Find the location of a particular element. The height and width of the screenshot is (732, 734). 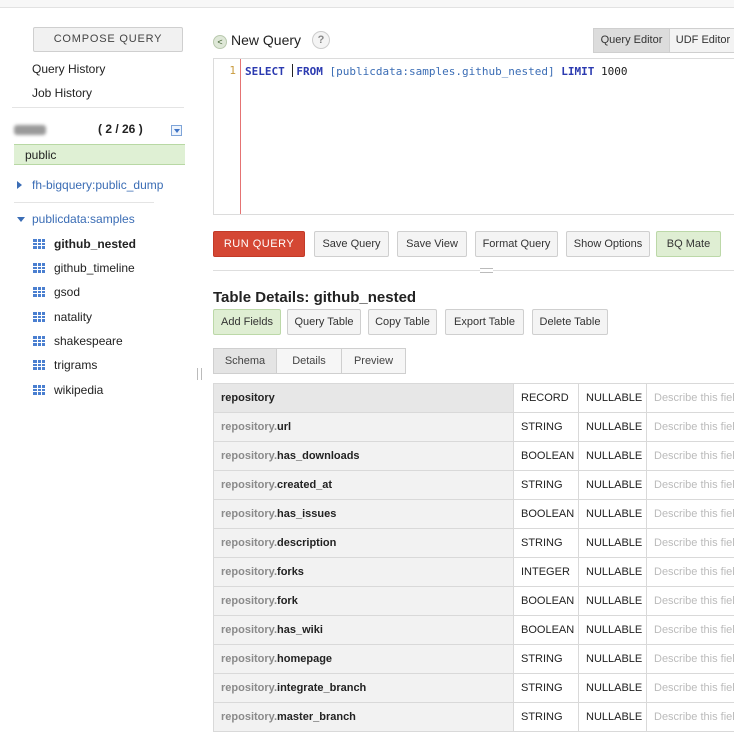

table-grid-icon is located at coordinates (39, 390).